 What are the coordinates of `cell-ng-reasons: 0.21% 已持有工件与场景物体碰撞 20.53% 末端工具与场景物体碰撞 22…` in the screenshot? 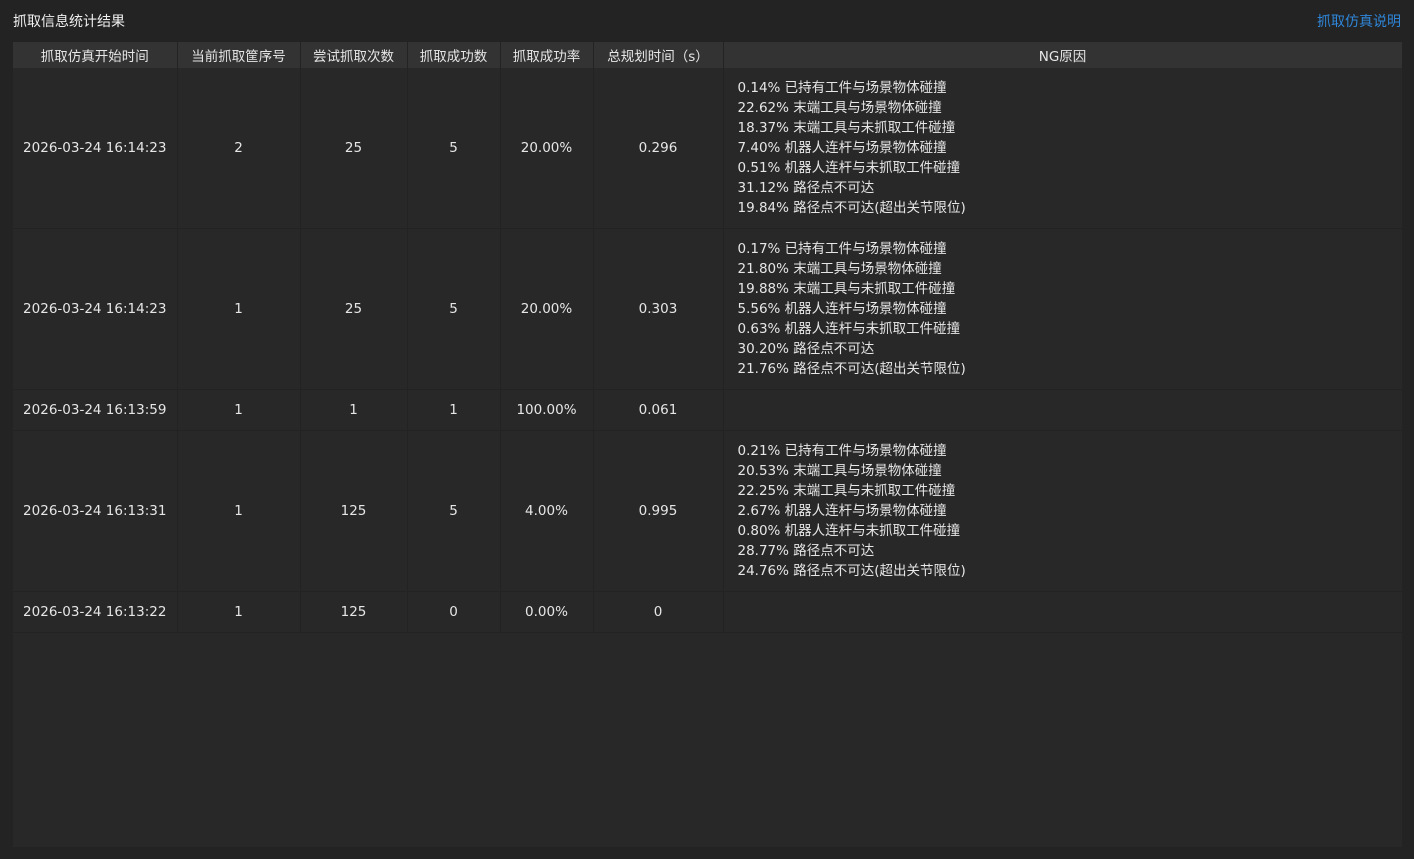 It's located at (1062, 511).